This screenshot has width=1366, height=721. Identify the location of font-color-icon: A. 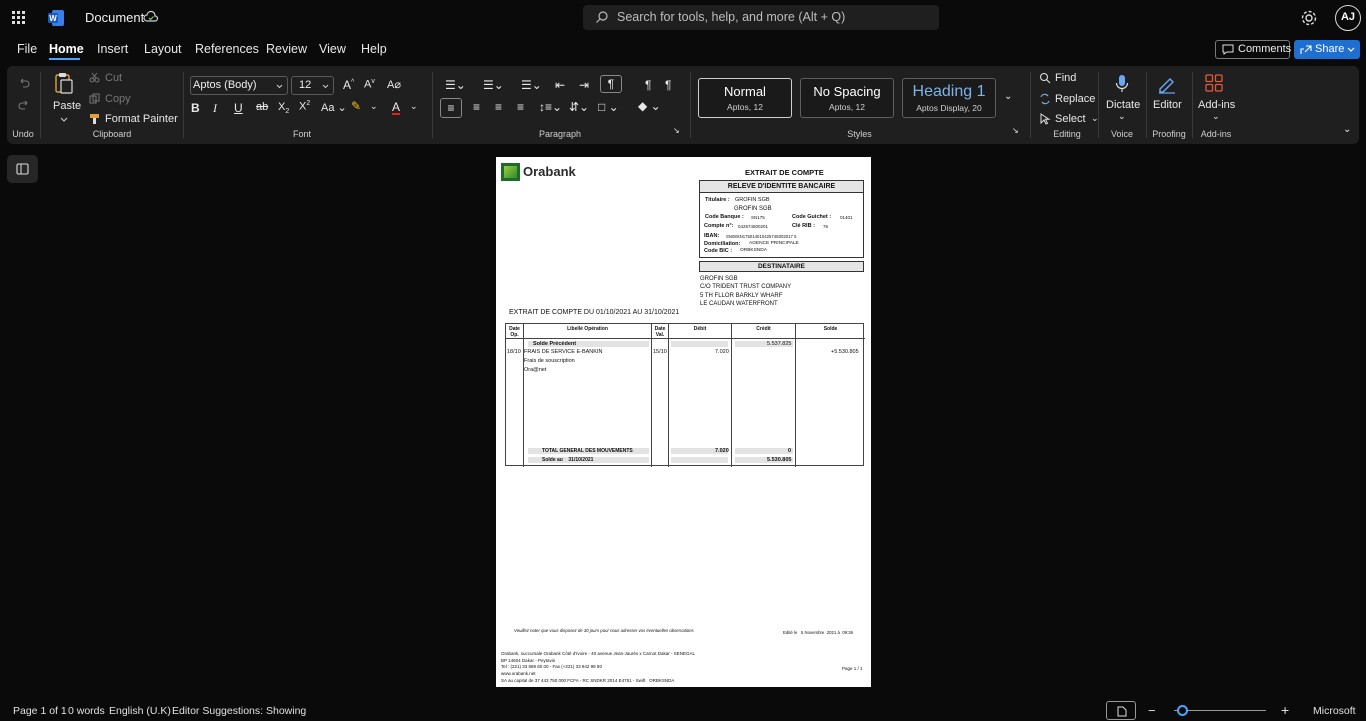
(396, 108).